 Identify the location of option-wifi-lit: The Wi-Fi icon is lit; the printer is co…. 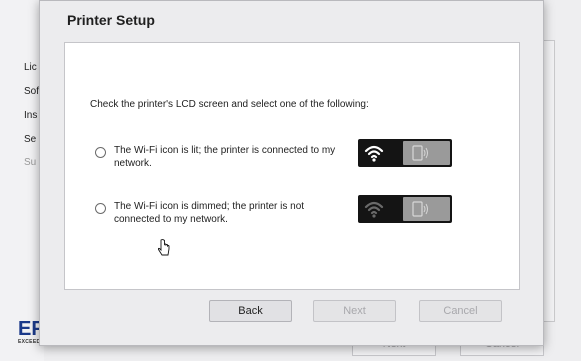
(305, 161).